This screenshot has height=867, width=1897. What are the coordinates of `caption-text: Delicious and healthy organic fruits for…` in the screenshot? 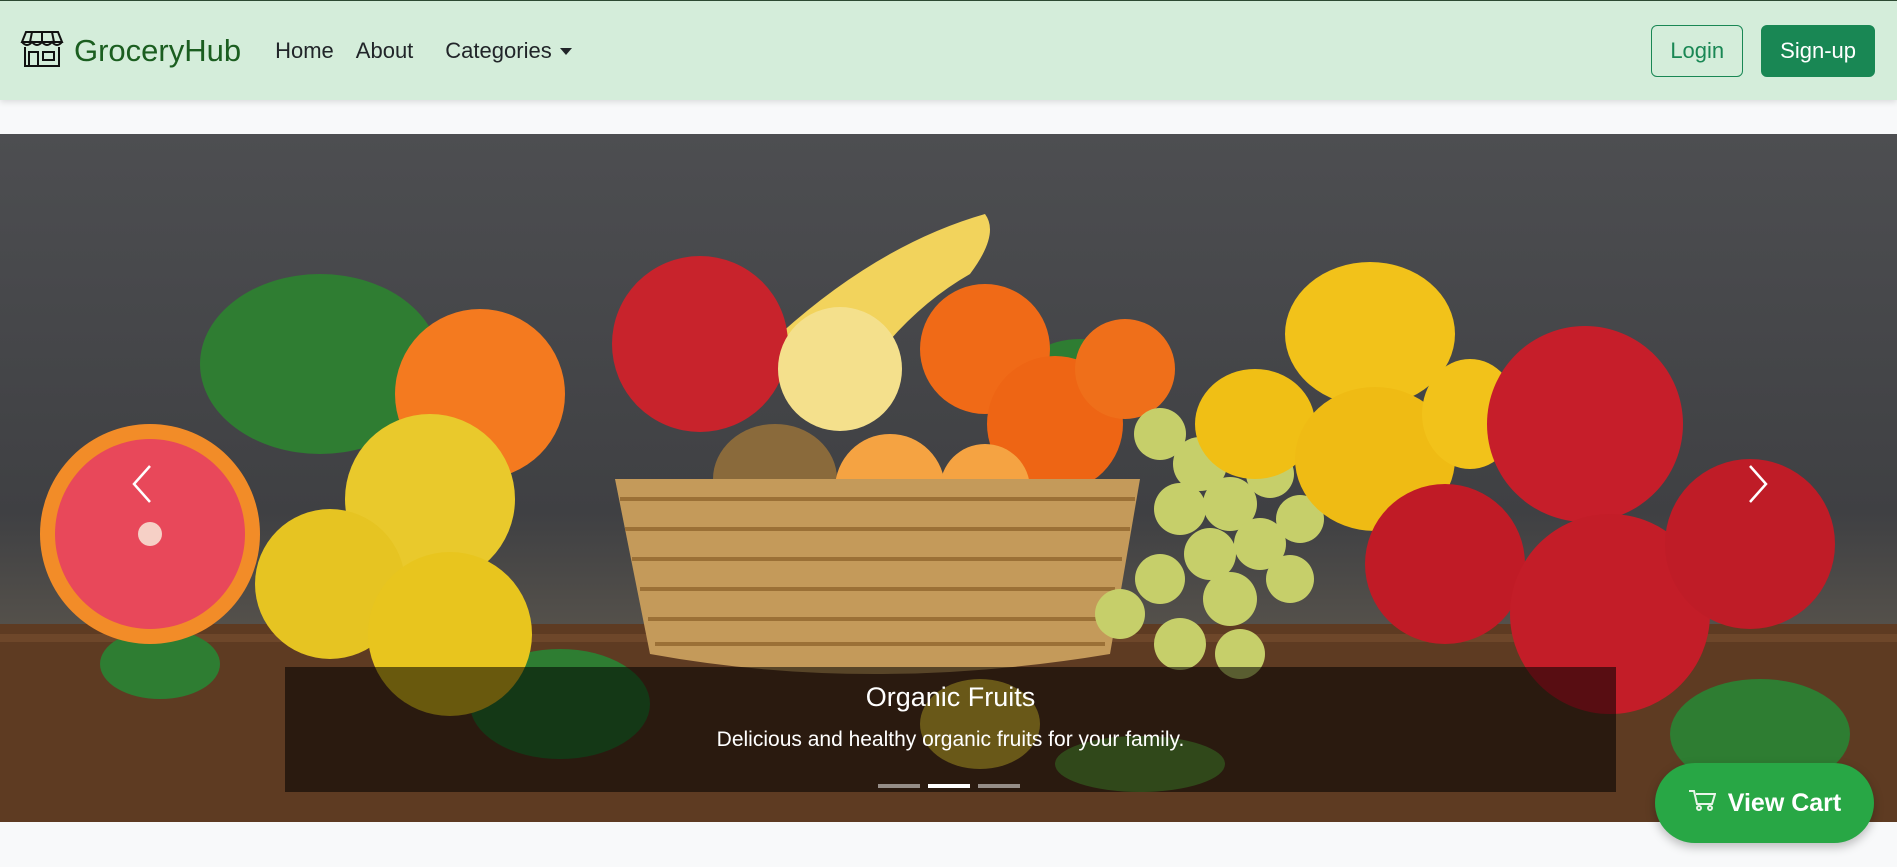 It's located at (950, 739).